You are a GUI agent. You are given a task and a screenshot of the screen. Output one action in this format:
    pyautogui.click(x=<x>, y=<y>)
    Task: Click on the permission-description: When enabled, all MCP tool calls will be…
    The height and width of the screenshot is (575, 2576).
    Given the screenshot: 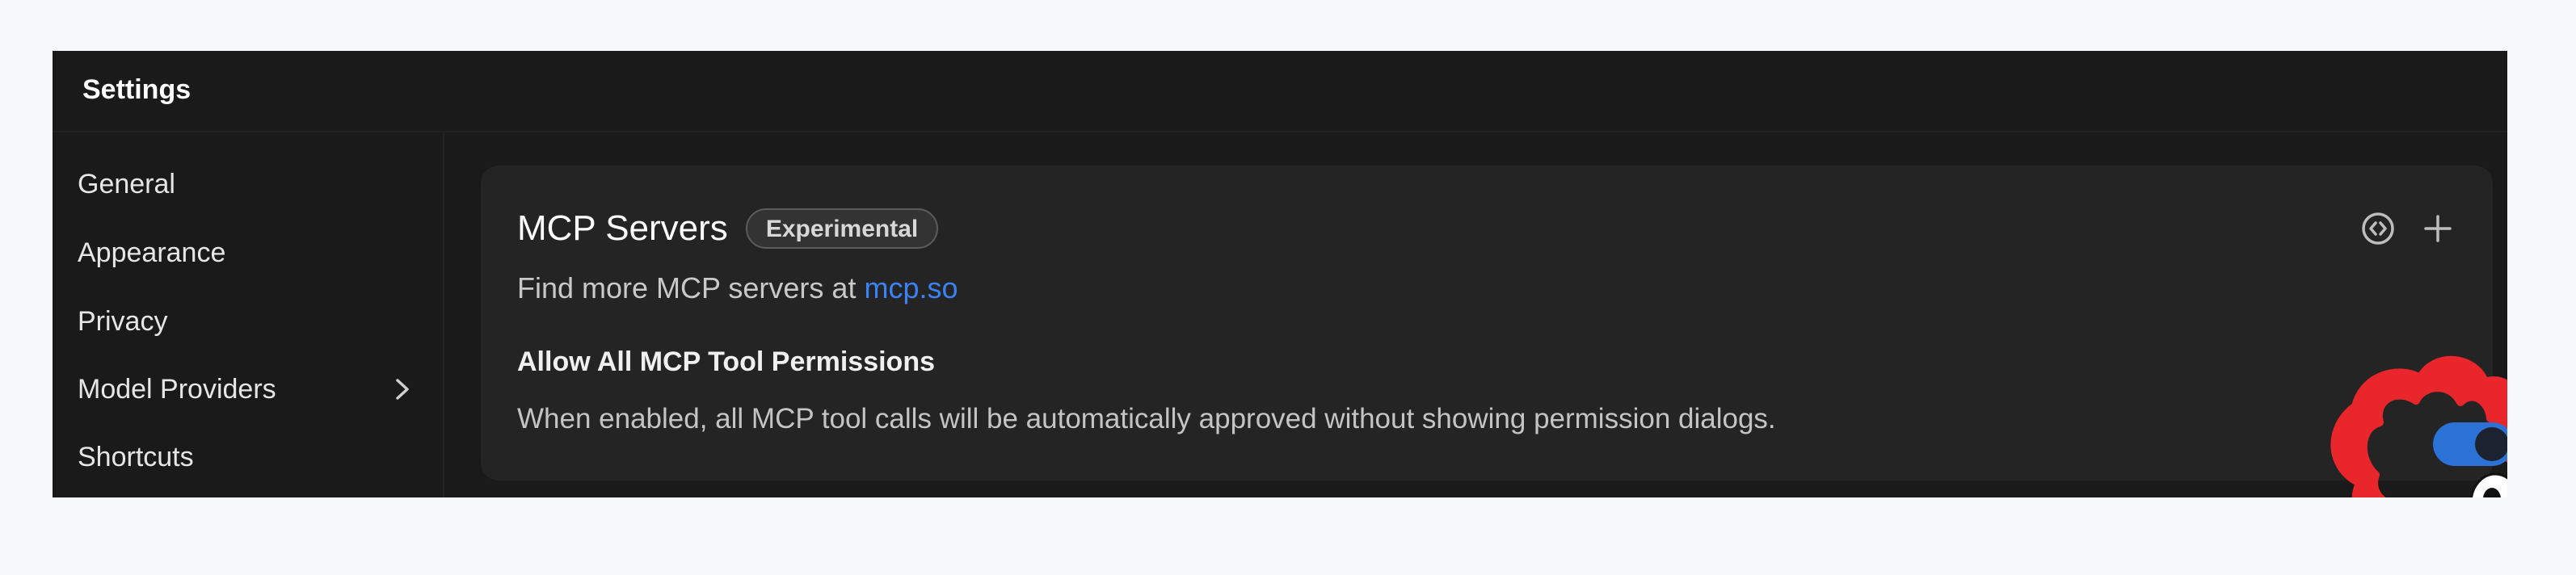 What is the action you would take?
    pyautogui.click(x=1146, y=418)
    